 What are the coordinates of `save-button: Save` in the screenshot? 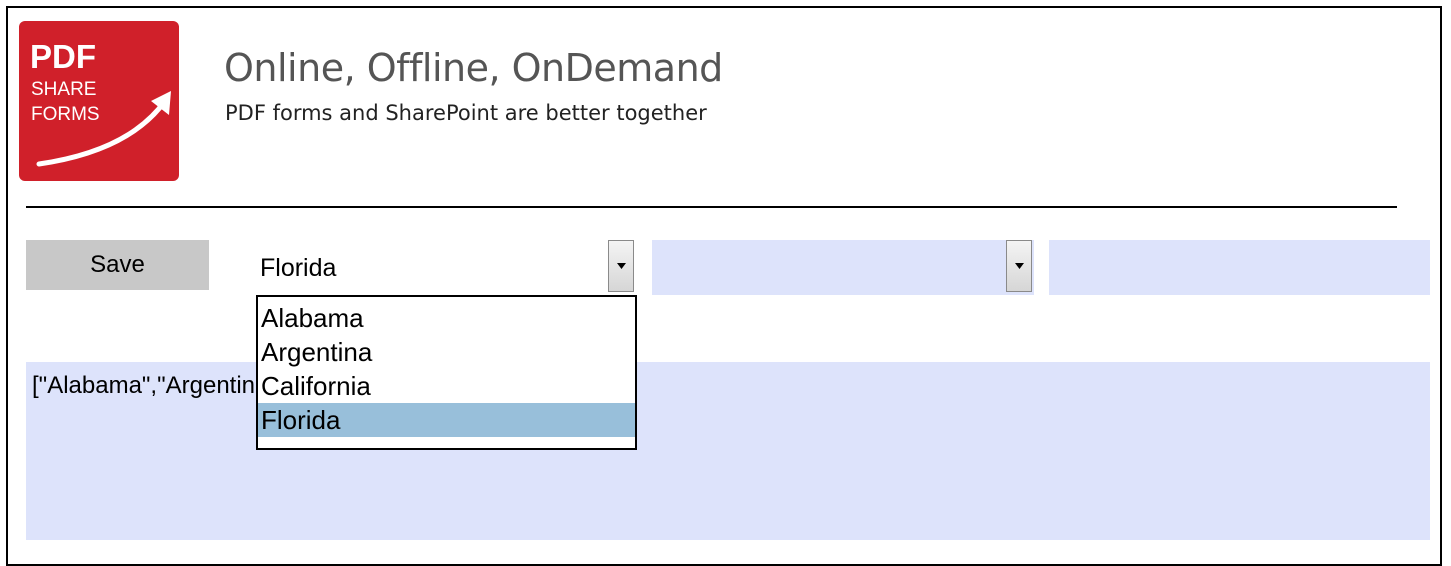 It's located at (117, 265).